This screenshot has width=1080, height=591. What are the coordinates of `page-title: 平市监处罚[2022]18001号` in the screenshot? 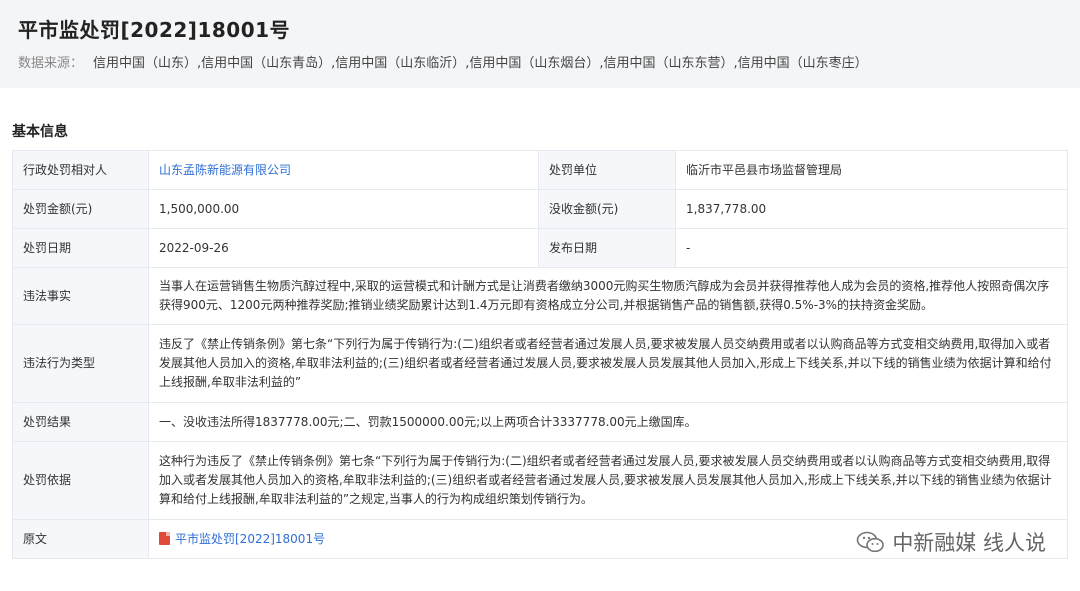 It's located at (154, 30).